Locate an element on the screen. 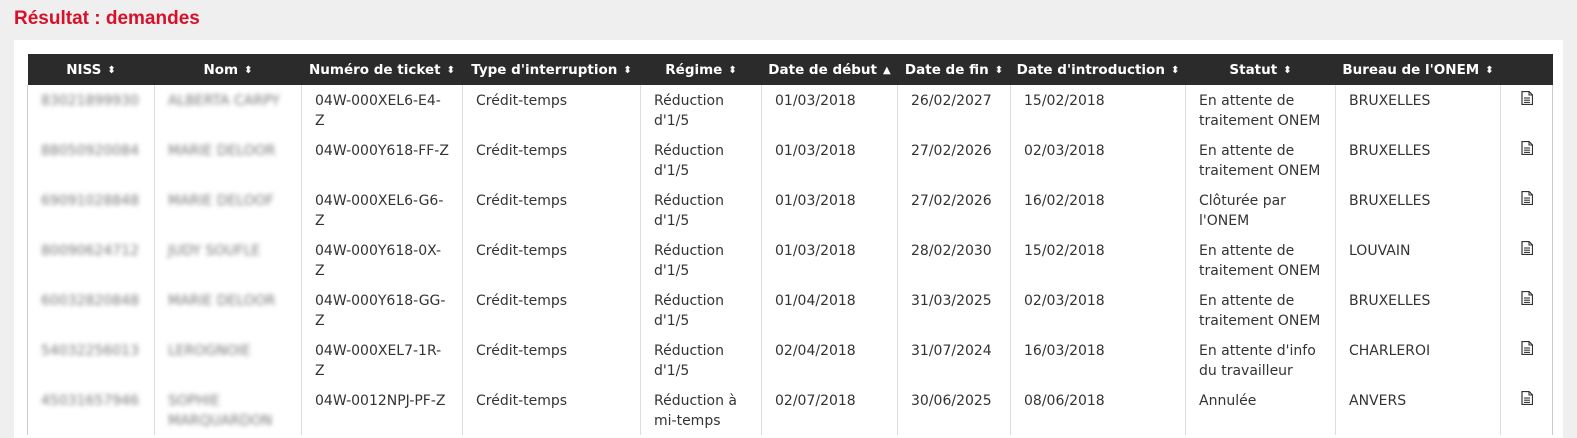 The width and height of the screenshot is (1577, 438). cell-statut-value: Annulée is located at coordinates (1228, 401).